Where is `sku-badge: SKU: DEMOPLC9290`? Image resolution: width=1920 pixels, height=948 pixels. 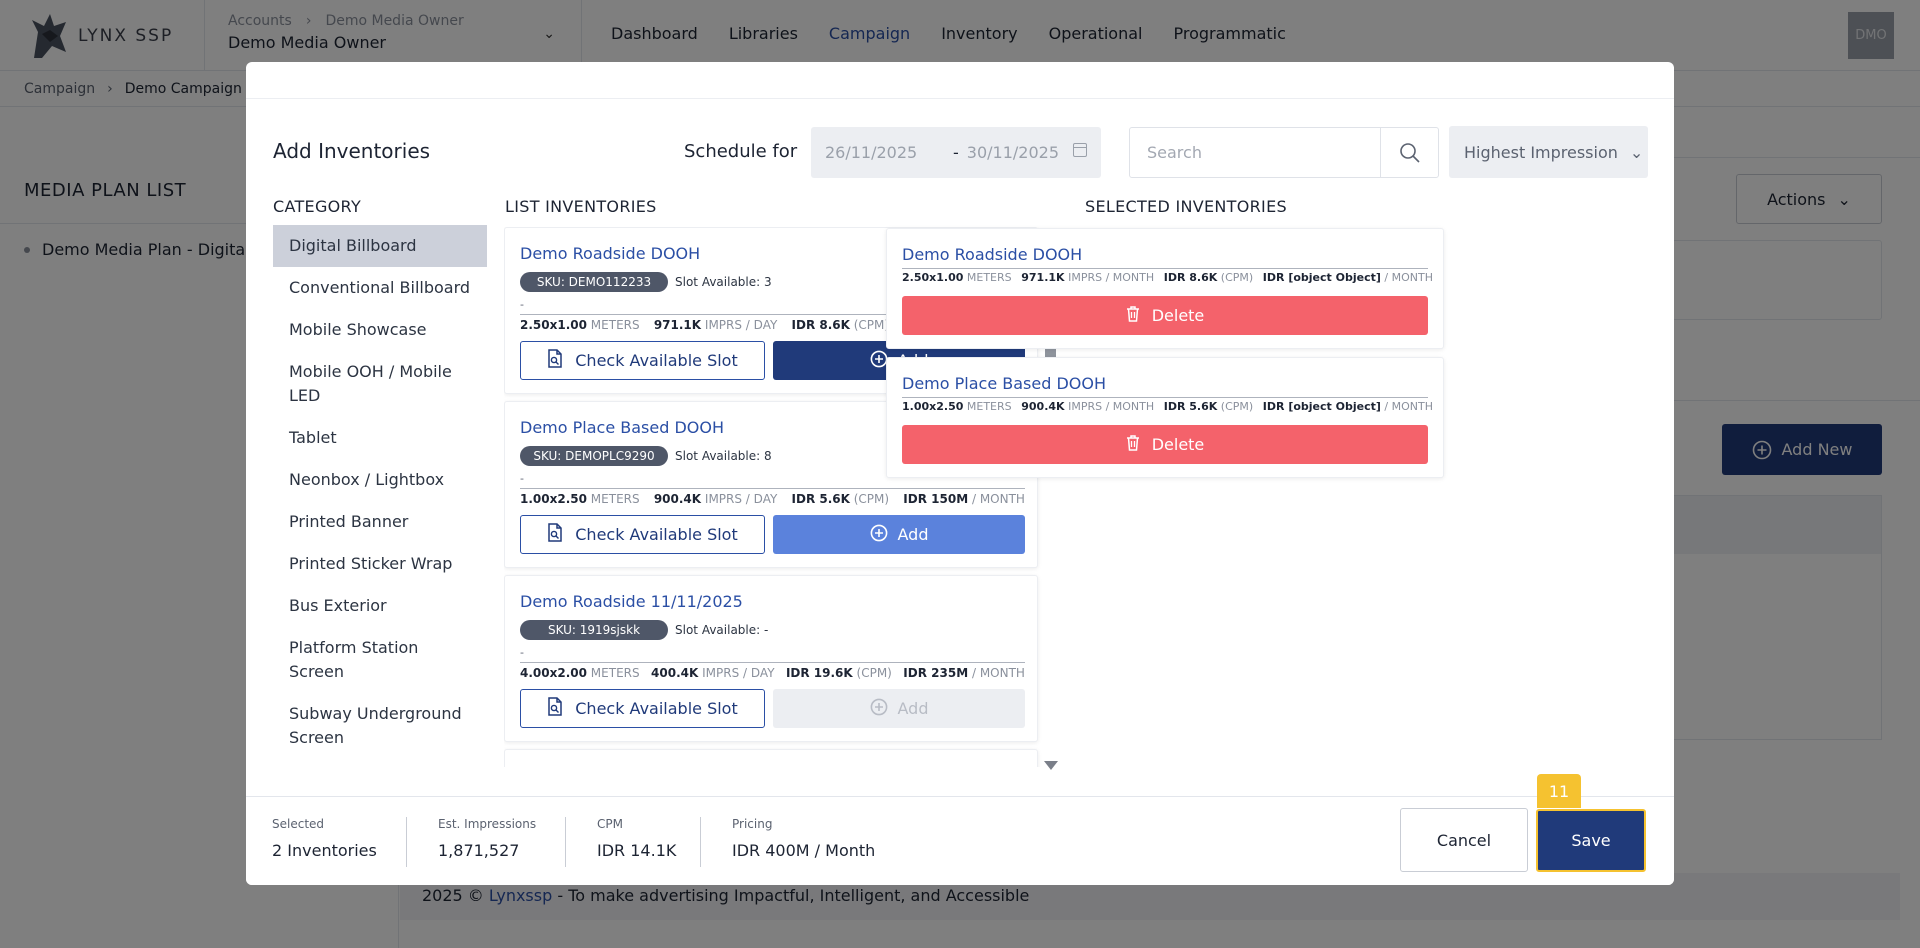
sku-badge: SKU: DEMOPLC9290 is located at coordinates (594, 456).